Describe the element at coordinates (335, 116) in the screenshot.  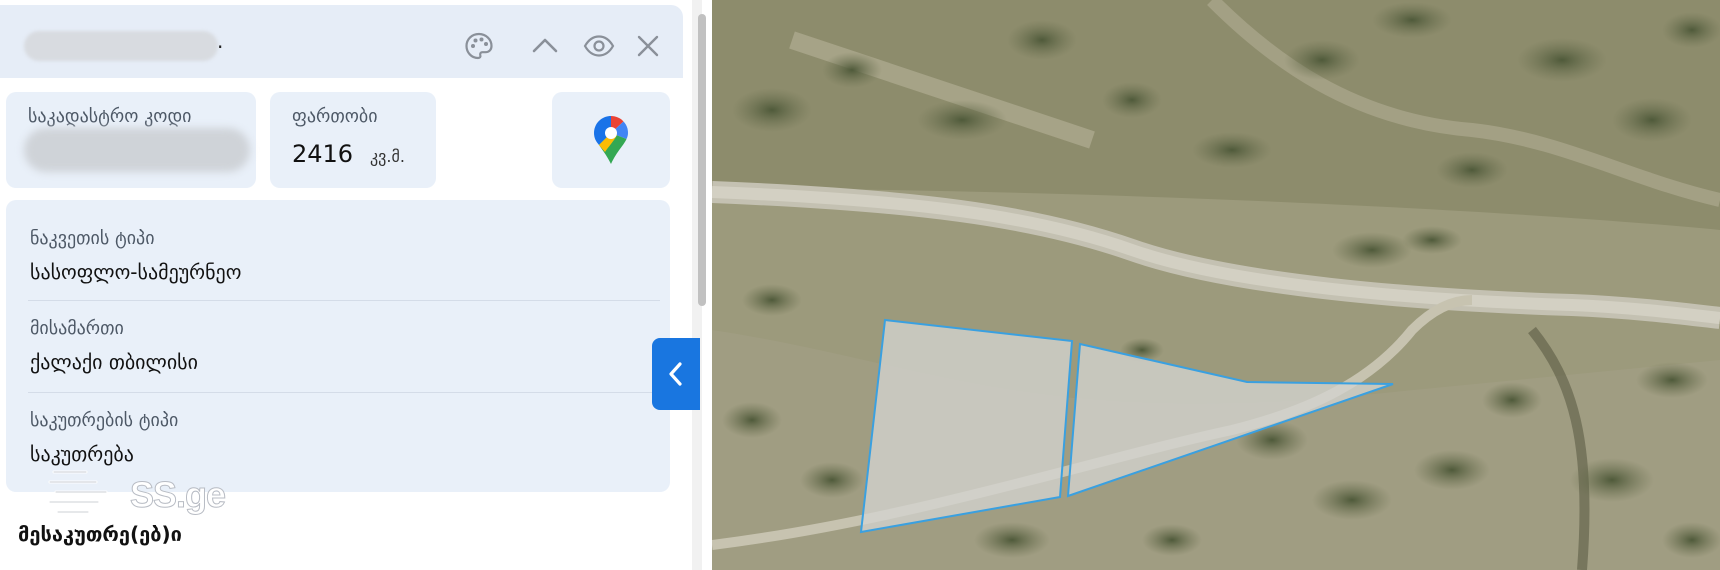
I see `area-label: ფართობი` at that location.